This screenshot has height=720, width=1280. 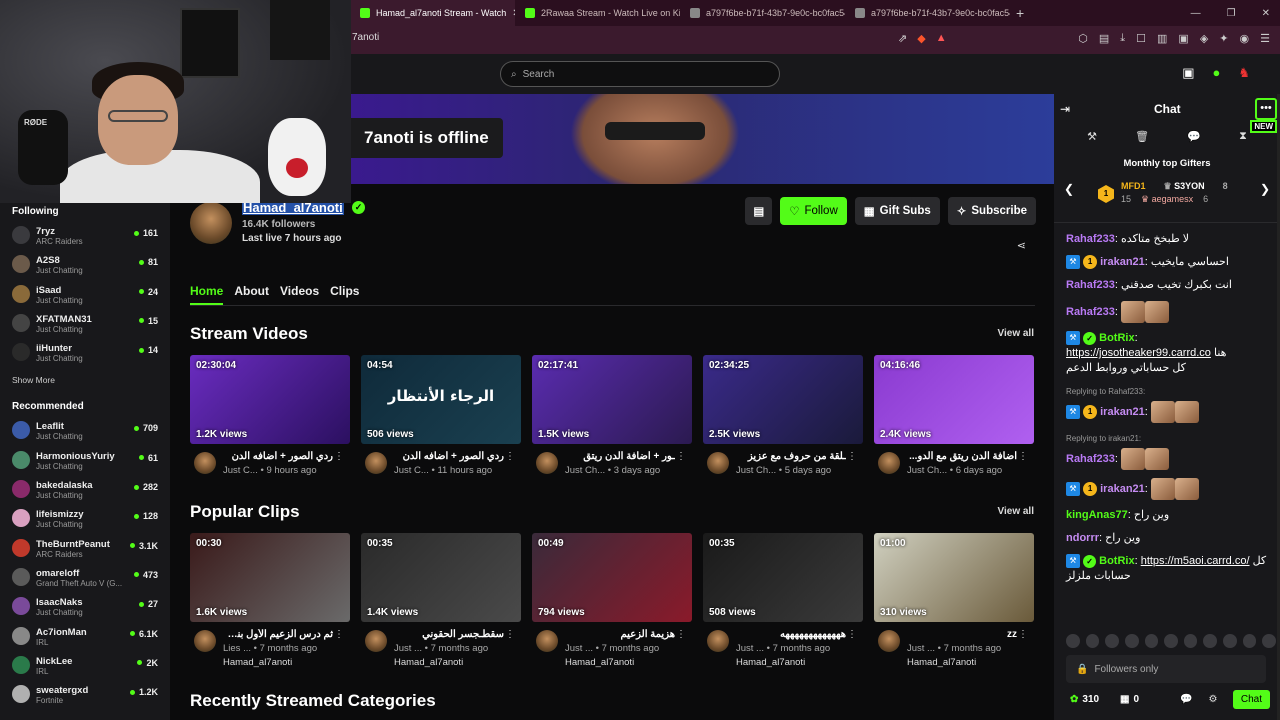 What do you see at coordinates (1245, 38) in the screenshot?
I see `profile-icon: ◉` at bounding box center [1245, 38].